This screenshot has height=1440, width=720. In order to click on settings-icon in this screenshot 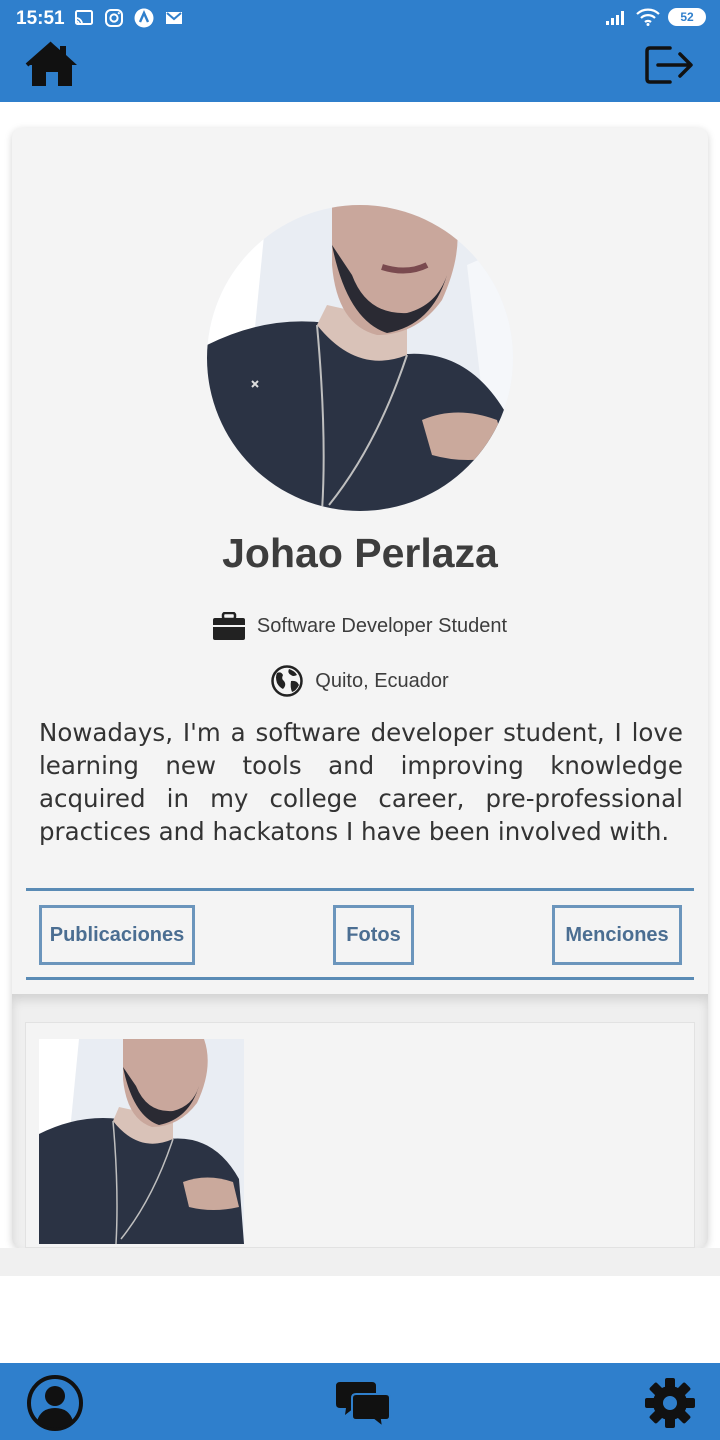, I will do `click(670, 1403)`.